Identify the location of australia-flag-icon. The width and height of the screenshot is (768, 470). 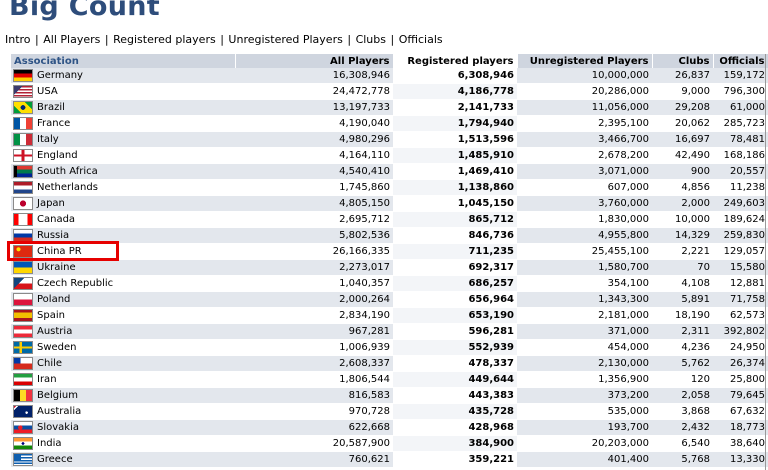
(23, 411).